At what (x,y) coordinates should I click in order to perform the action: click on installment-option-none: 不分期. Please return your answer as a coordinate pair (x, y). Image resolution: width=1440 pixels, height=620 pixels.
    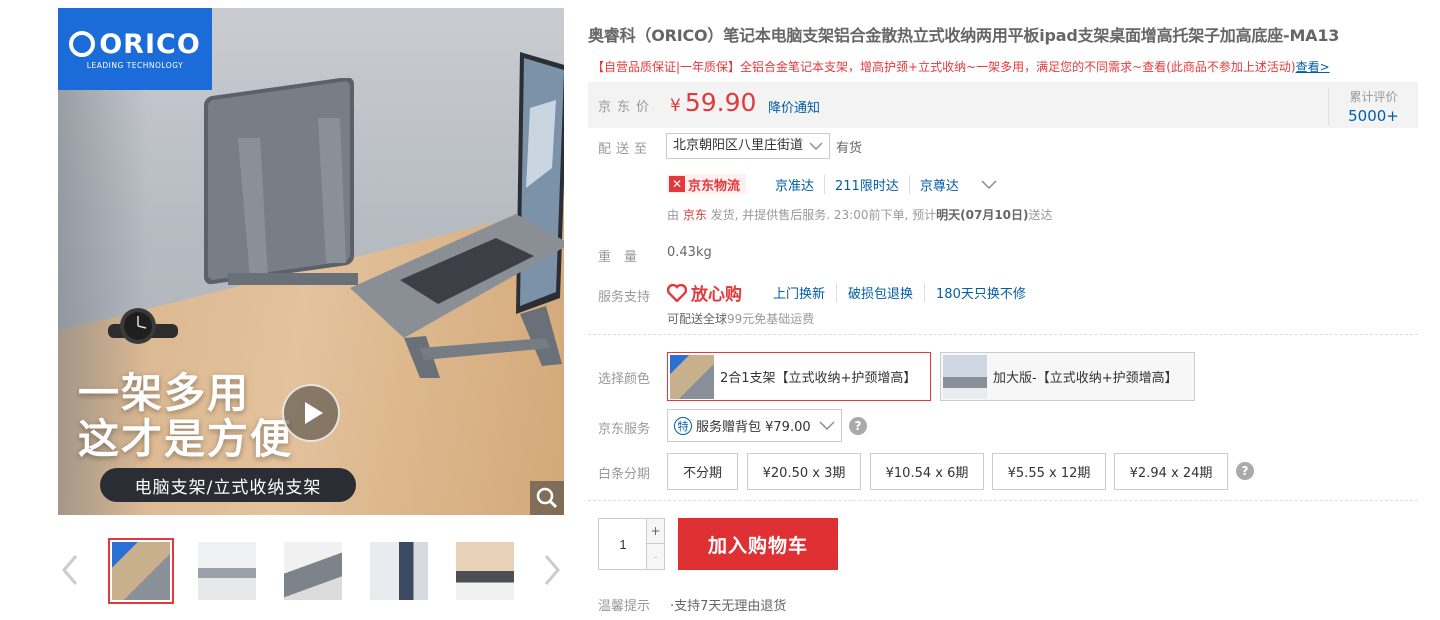
    Looking at the image, I should click on (702, 471).